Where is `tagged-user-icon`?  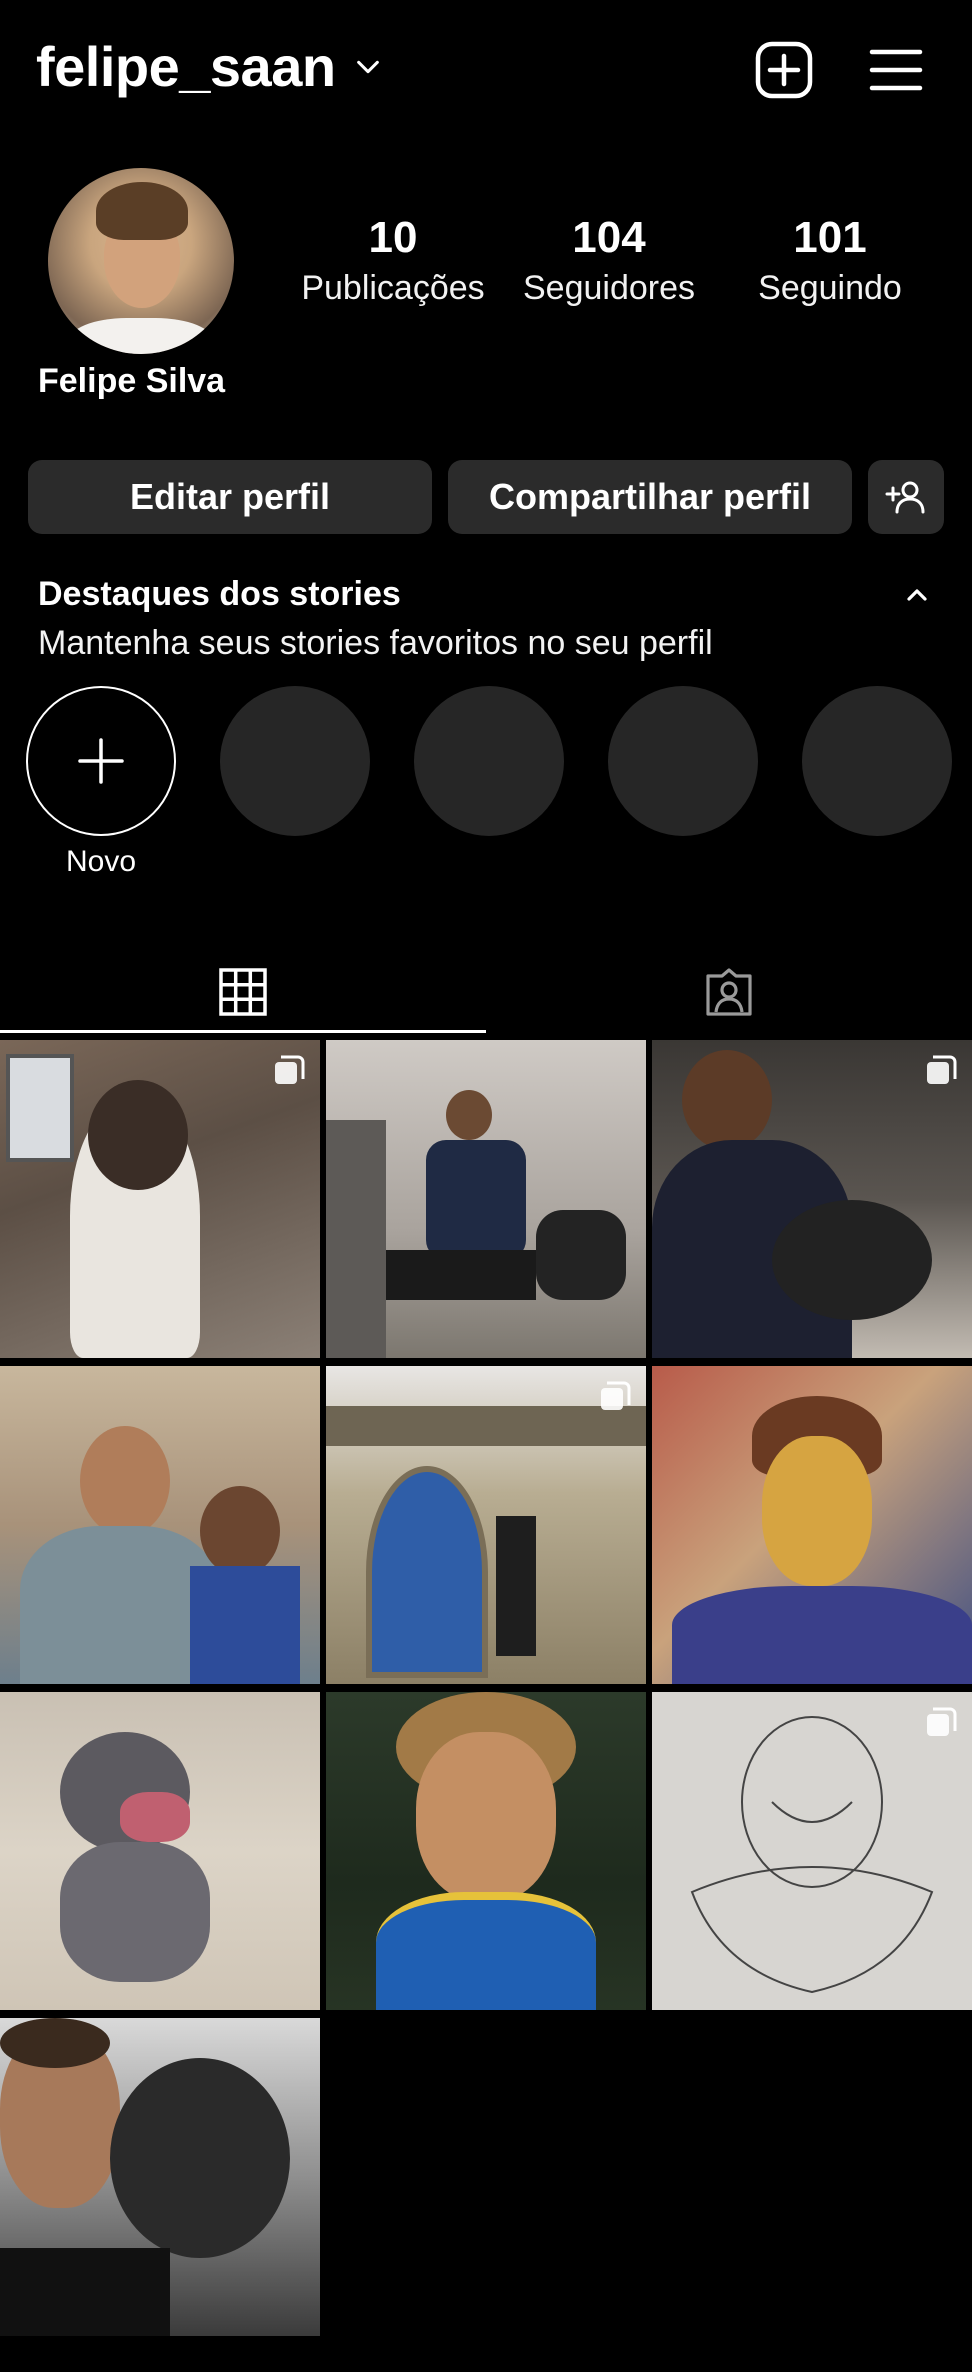
tagged-user-icon is located at coordinates (729, 992).